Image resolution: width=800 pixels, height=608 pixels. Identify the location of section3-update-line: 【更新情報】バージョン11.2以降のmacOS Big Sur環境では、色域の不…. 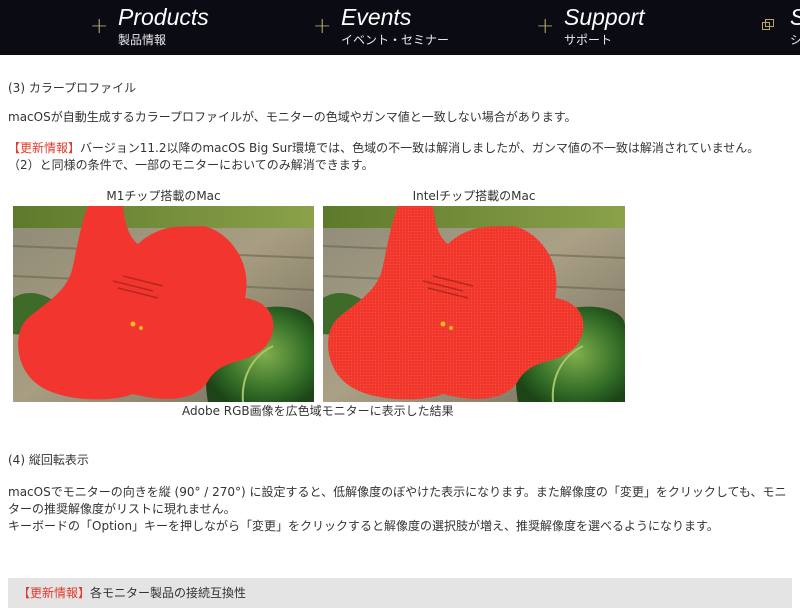
(383, 148).